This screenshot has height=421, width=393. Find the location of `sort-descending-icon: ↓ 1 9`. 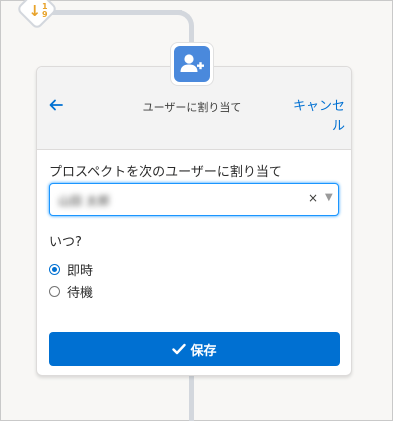

sort-descending-icon: ↓ 1 9 is located at coordinates (38, 11).